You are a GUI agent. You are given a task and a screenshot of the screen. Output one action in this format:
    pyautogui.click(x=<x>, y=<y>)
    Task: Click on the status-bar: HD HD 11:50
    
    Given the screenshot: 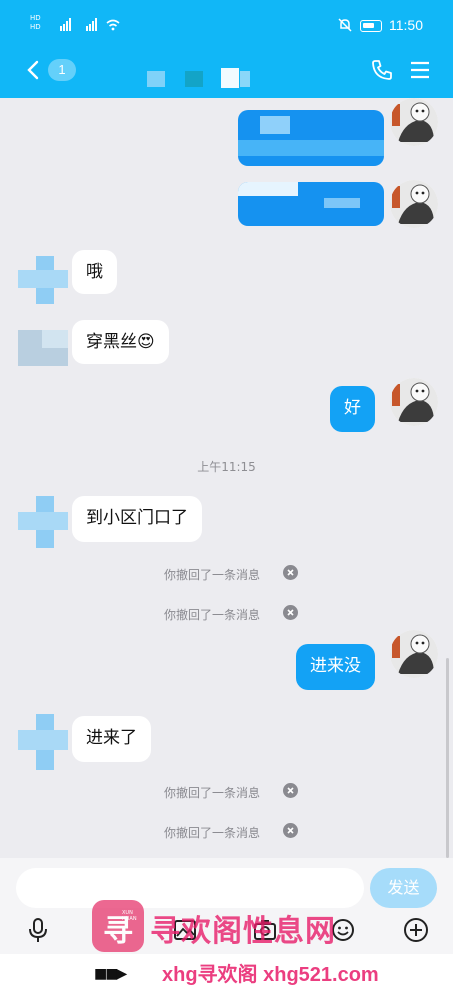 What is the action you would take?
    pyautogui.click(x=226, y=25)
    